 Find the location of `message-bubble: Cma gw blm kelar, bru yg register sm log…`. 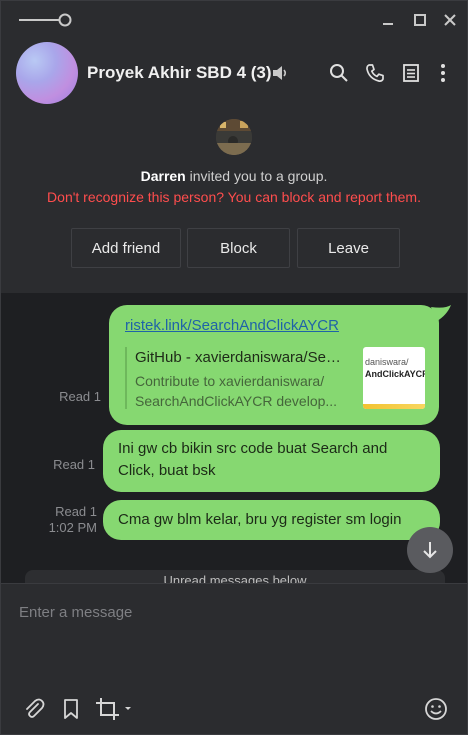

message-bubble: Cma gw blm kelar, bru yg register sm log… is located at coordinates (271, 520).